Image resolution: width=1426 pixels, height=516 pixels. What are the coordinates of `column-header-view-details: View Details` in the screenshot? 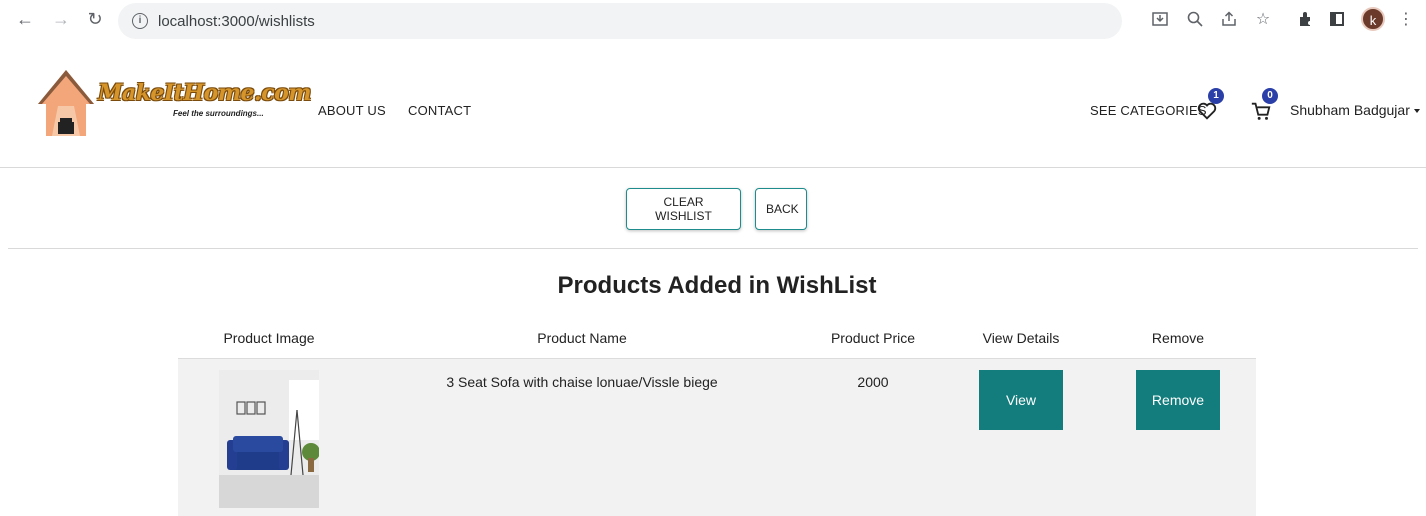 It's located at (1021, 338).